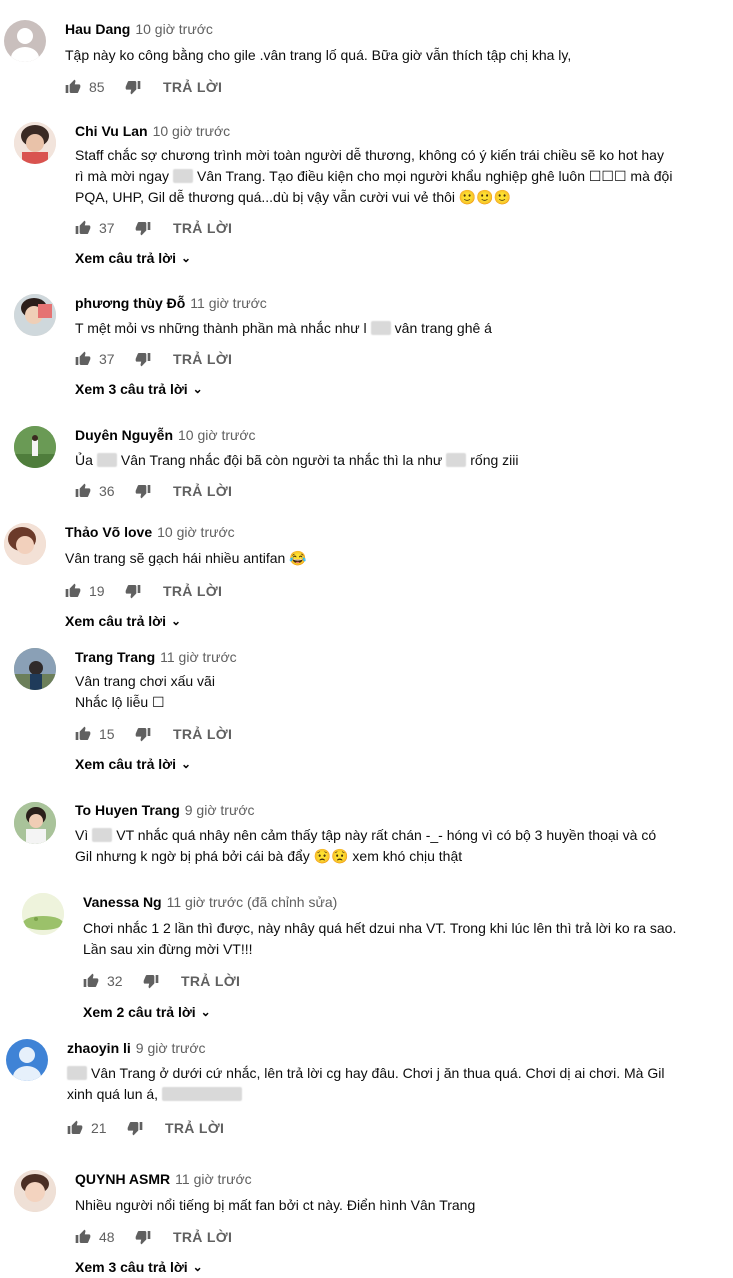 This screenshot has width=733, height=1278. What do you see at coordinates (115, 981) in the screenshot?
I see `like-count: 32` at bounding box center [115, 981].